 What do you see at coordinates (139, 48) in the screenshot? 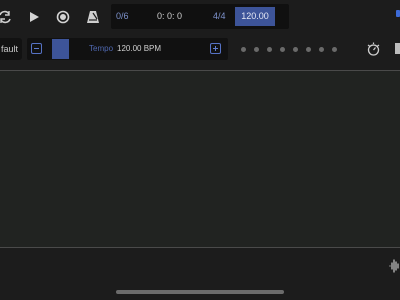
I see `tempo-value: 120.00 BPM` at bounding box center [139, 48].